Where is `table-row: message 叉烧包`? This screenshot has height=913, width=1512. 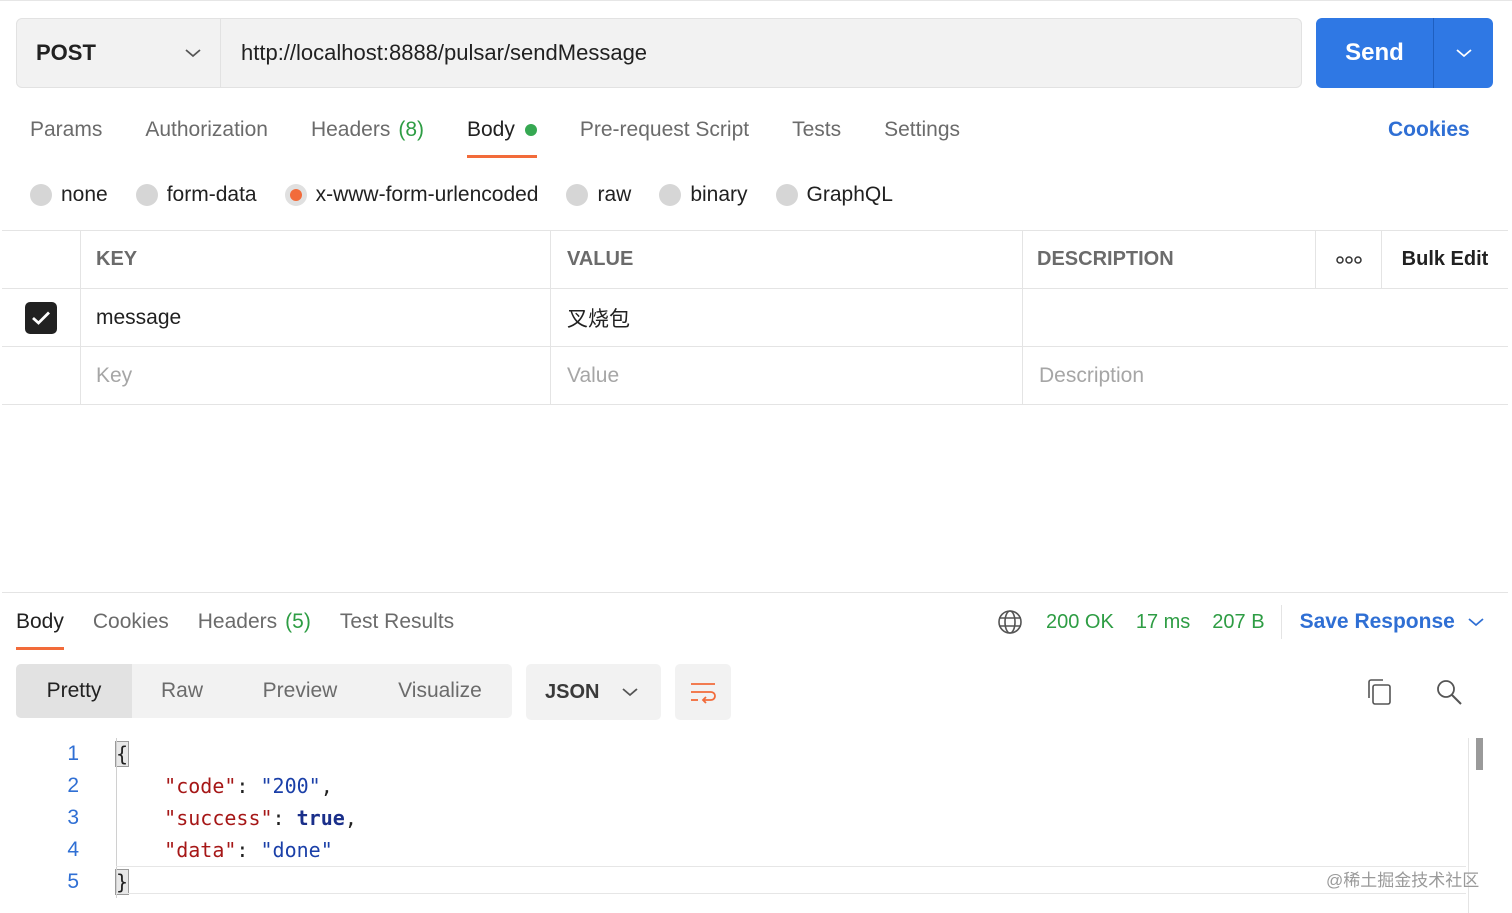
table-row: message 叉烧包 is located at coordinates (755, 318).